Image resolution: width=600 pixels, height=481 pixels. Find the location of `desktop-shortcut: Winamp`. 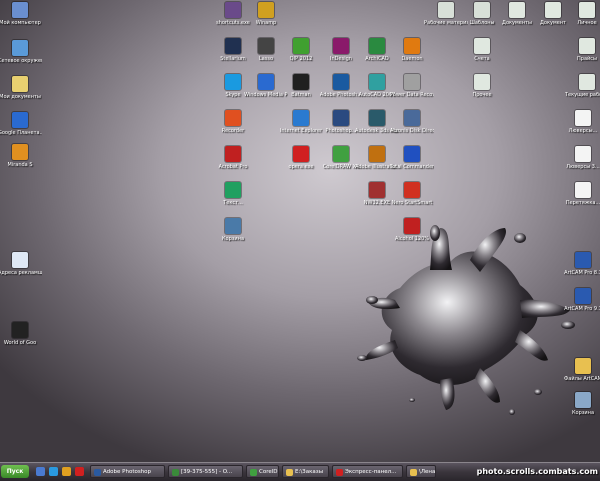

desktop-shortcut: Winamp is located at coordinates (266, 14).